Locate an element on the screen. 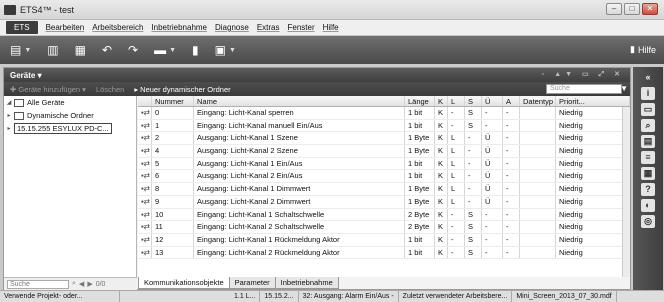  group-object-icon: ▪⇄ is located at coordinates (145, 125).